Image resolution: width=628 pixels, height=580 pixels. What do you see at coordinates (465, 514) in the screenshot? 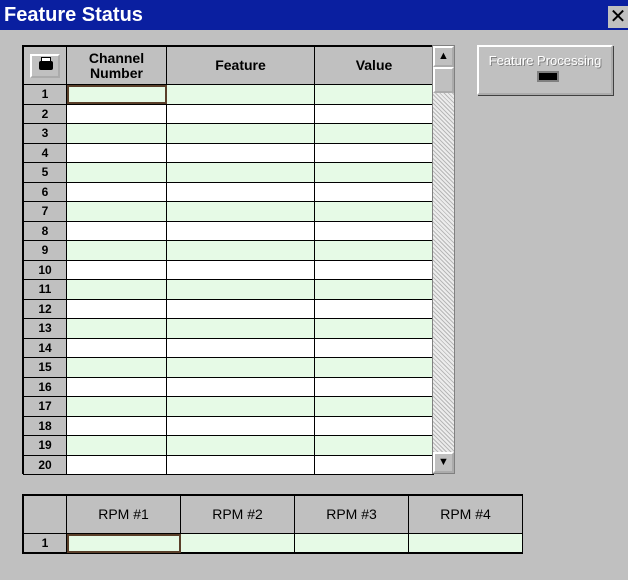
I see `column-header-rpm-4: RPM #4` at bounding box center [465, 514].